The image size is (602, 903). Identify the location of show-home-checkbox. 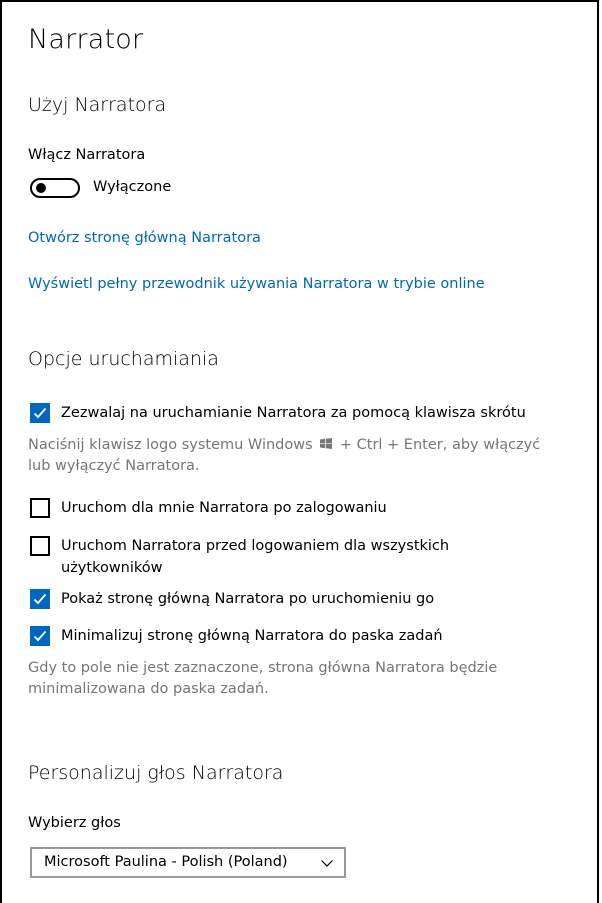
(40, 599).